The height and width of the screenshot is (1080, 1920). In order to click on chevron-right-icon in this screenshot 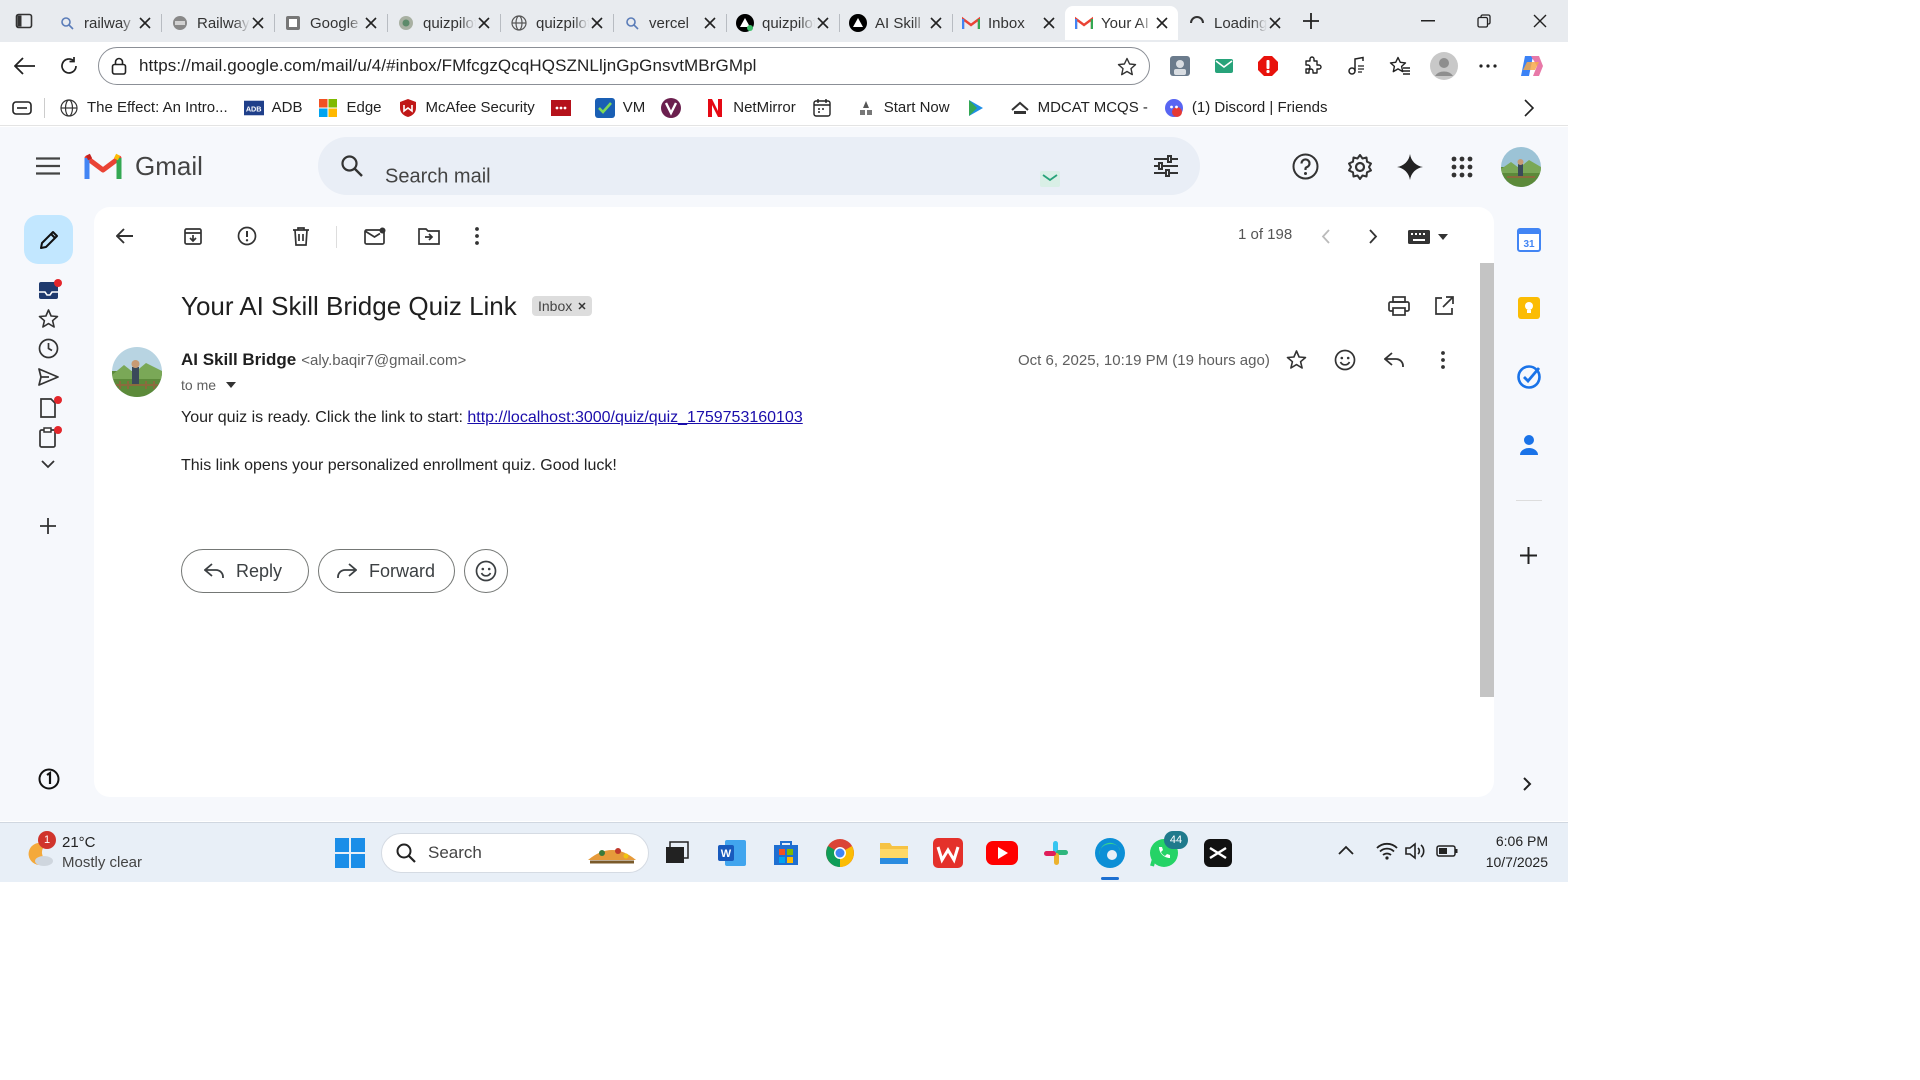, I will do `click(1529, 108)`.